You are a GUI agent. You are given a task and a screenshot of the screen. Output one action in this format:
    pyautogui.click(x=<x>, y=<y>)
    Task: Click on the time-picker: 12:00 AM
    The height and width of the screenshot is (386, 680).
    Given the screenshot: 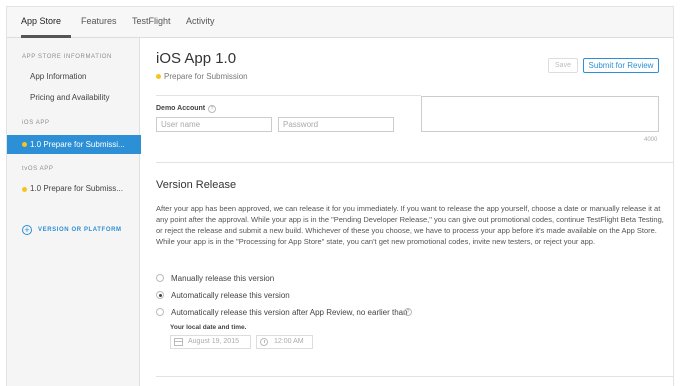 What is the action you would take?
    pyautogui.click(x=284, y=342)
    